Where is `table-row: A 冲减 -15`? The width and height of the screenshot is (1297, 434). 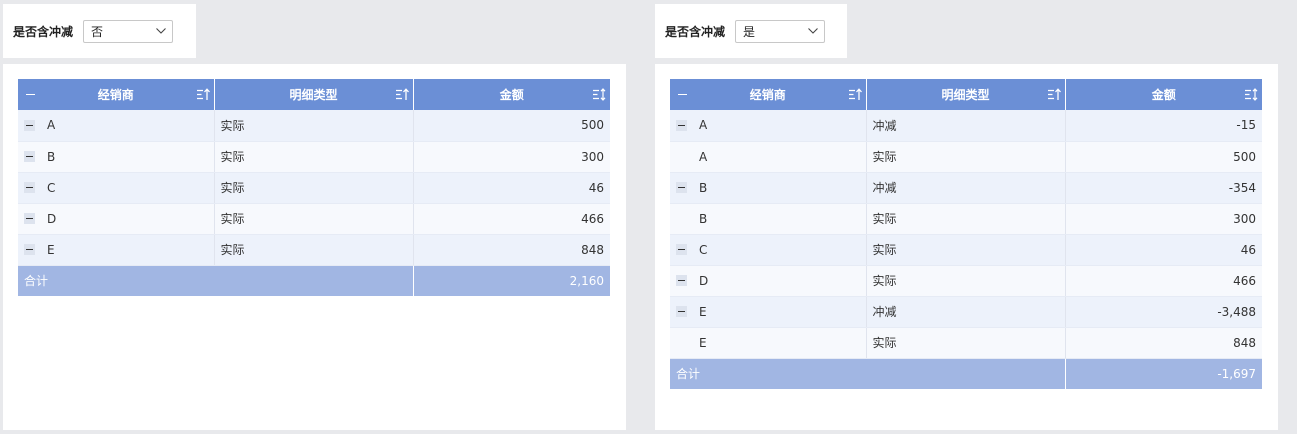
table-row: A 冲减 -15 is located at coordinates (966, 126).